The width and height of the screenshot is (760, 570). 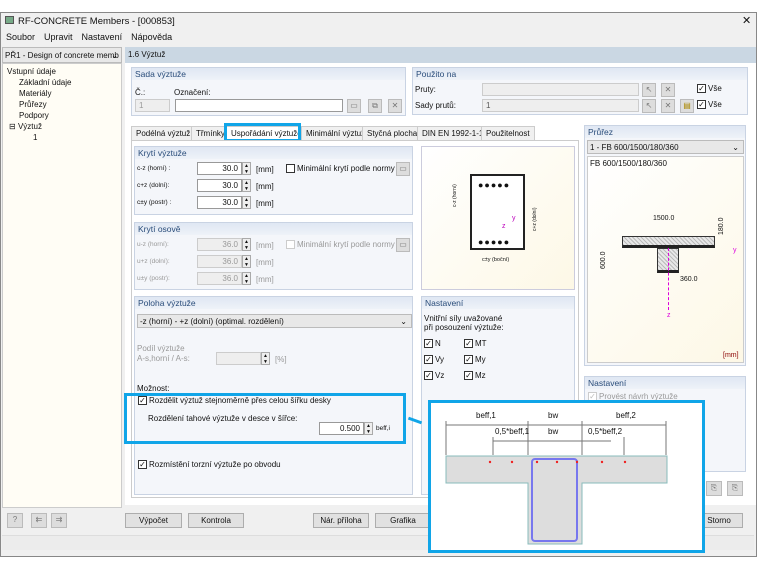 I want to click on u-top-label: u-z (horní):, so click(x=153, y=244).